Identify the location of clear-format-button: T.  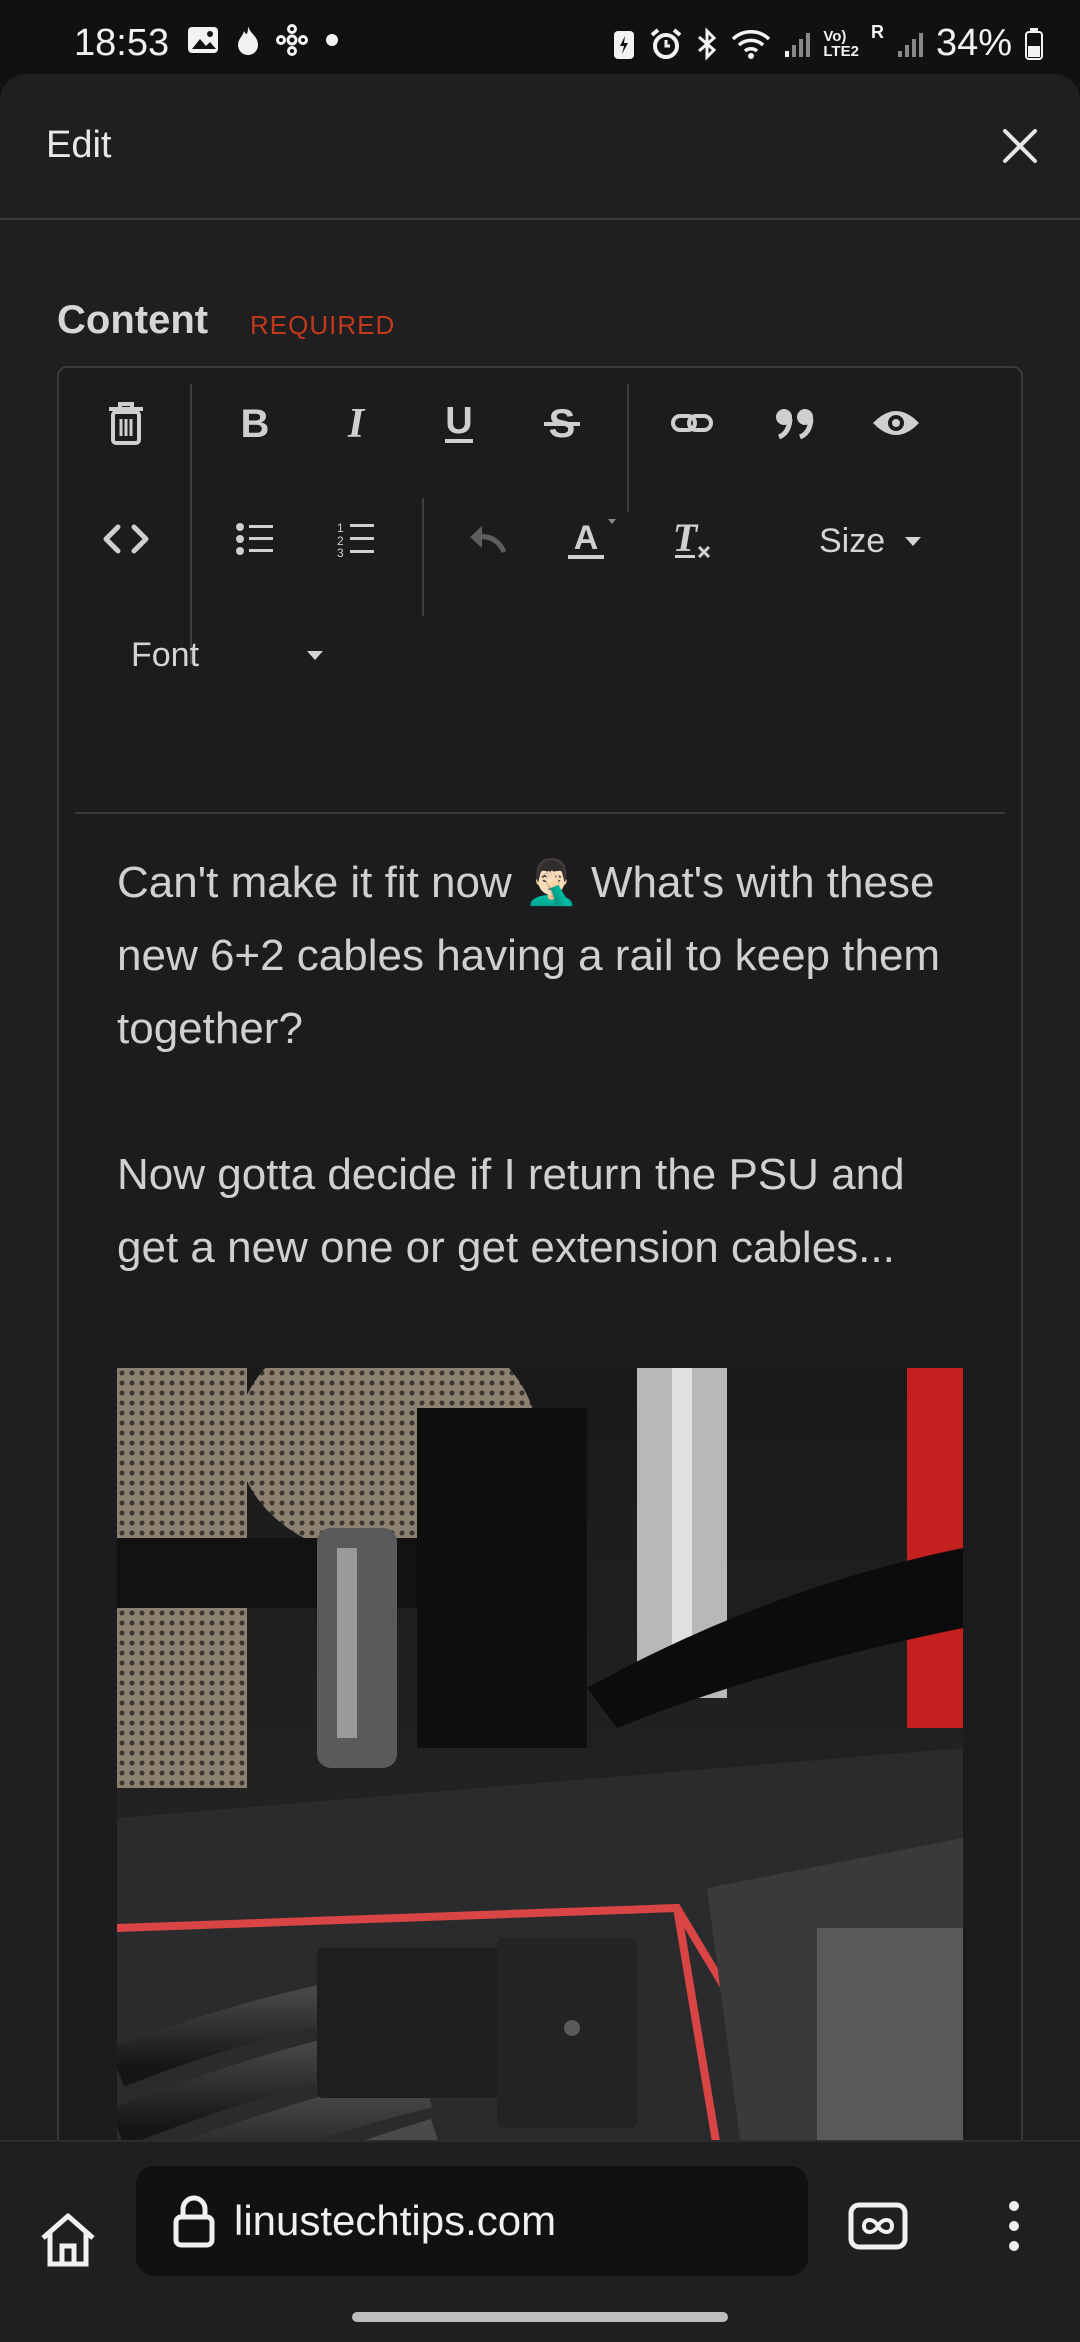
(693, 539).